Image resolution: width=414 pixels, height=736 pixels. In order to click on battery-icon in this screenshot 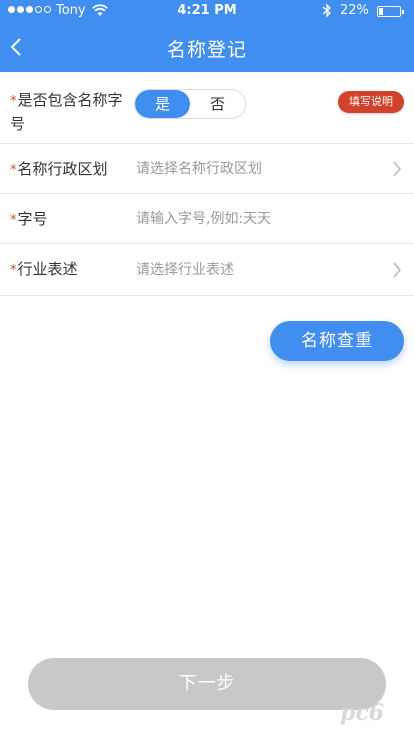, I will do `click(390, 11)`.